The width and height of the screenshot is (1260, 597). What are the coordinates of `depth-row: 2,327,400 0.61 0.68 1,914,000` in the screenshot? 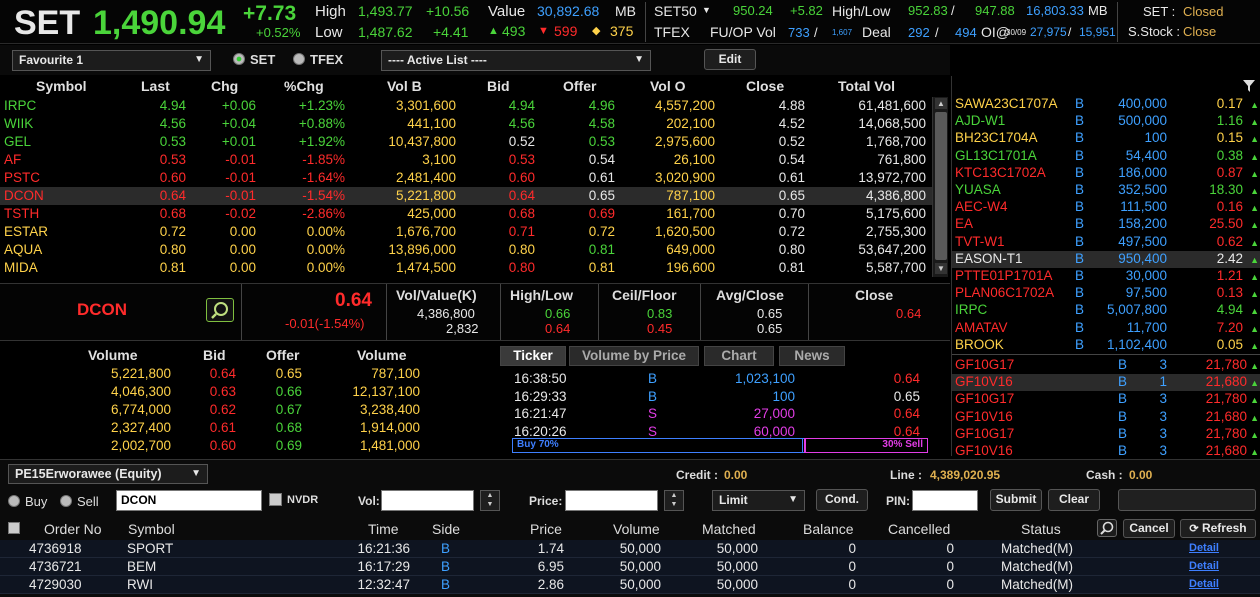 It's located at (248, 428).